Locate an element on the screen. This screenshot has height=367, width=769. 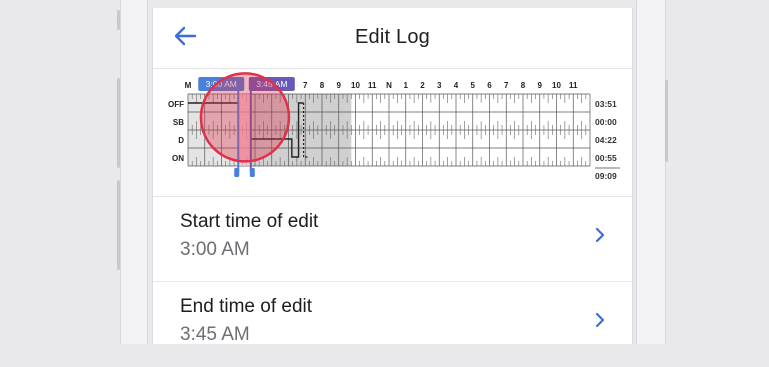
status-row-label: D is located at coordinates (181, 140).